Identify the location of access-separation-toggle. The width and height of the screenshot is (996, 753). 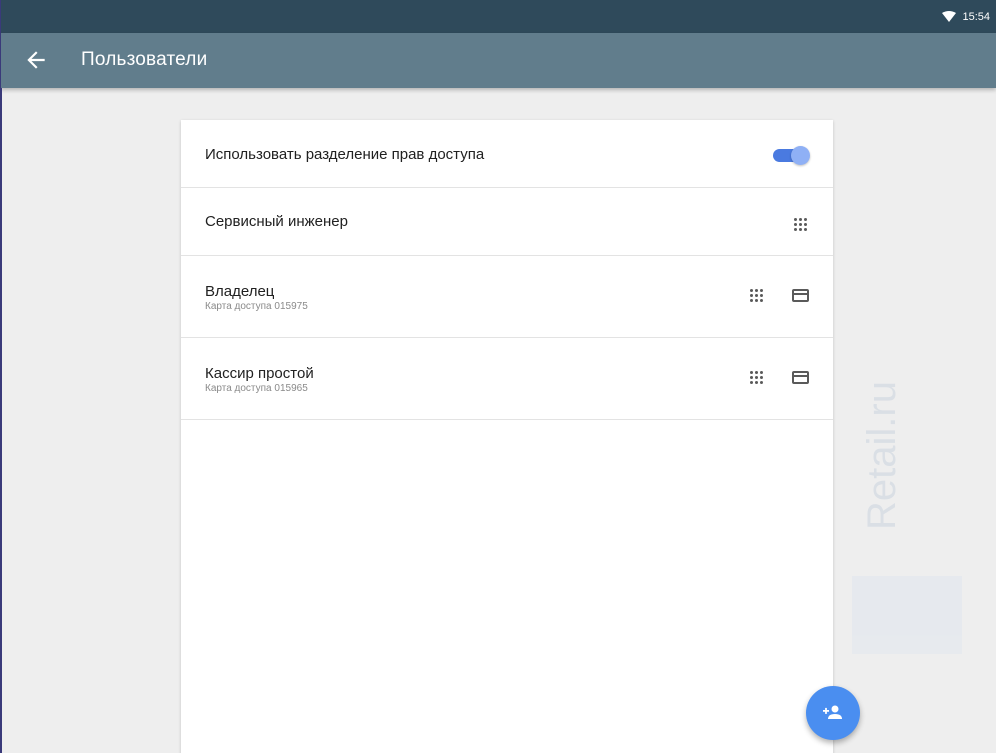
(791, 155).